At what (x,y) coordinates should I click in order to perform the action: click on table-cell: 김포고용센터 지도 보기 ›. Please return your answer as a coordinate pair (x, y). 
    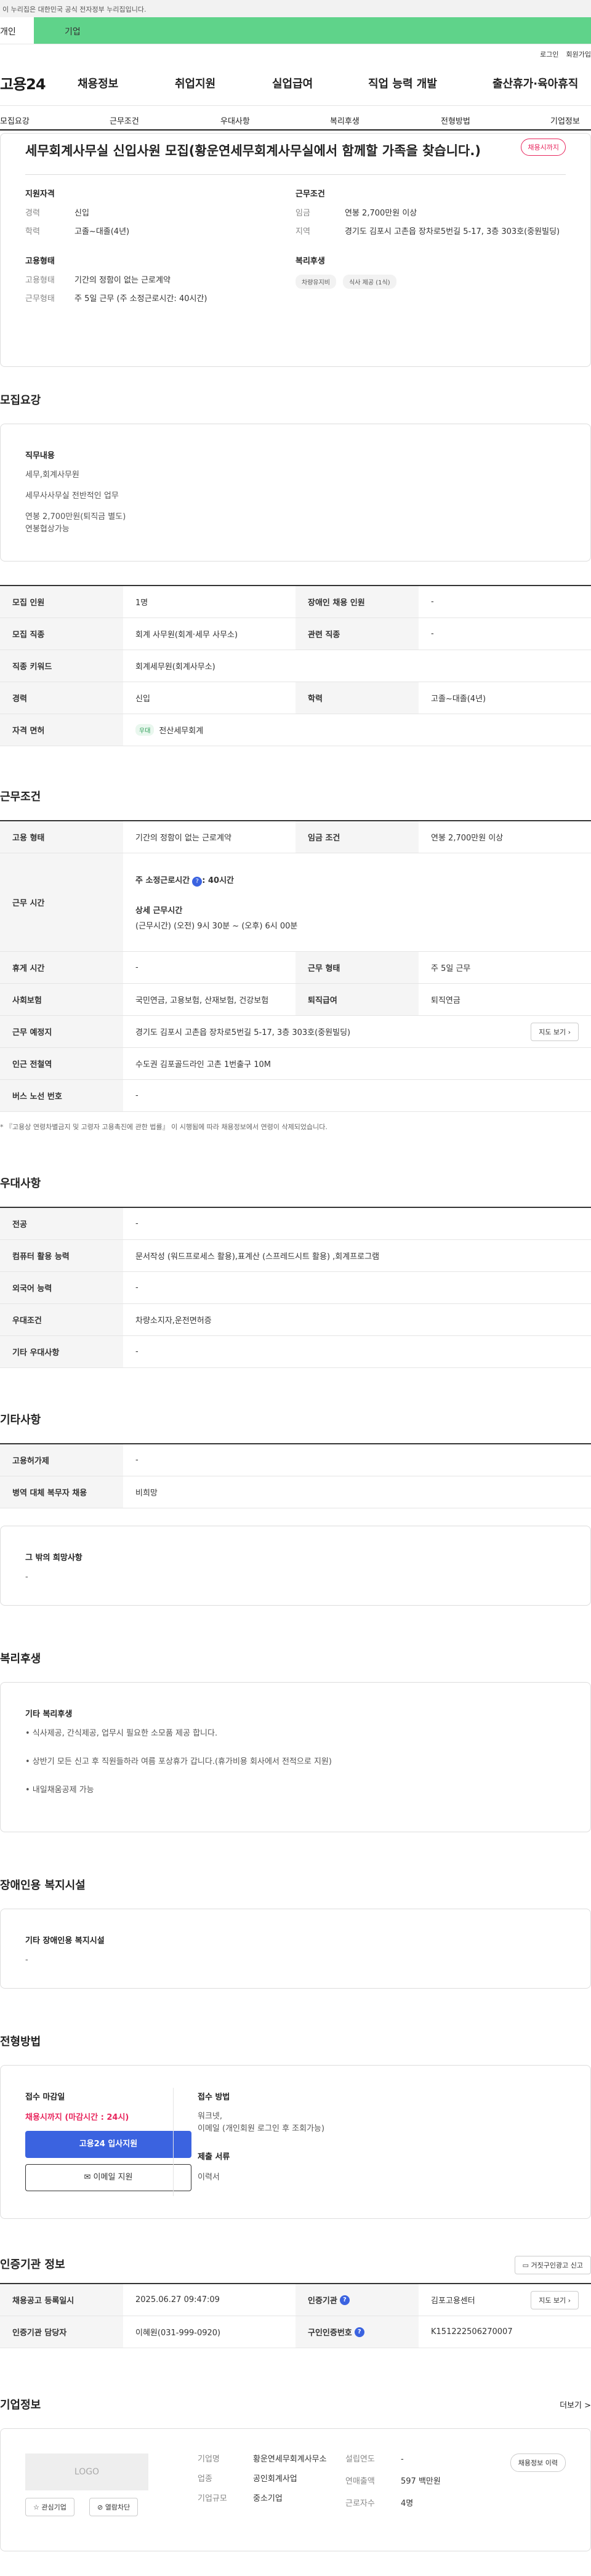
    Looking at the image, I should click on (505, 2300).